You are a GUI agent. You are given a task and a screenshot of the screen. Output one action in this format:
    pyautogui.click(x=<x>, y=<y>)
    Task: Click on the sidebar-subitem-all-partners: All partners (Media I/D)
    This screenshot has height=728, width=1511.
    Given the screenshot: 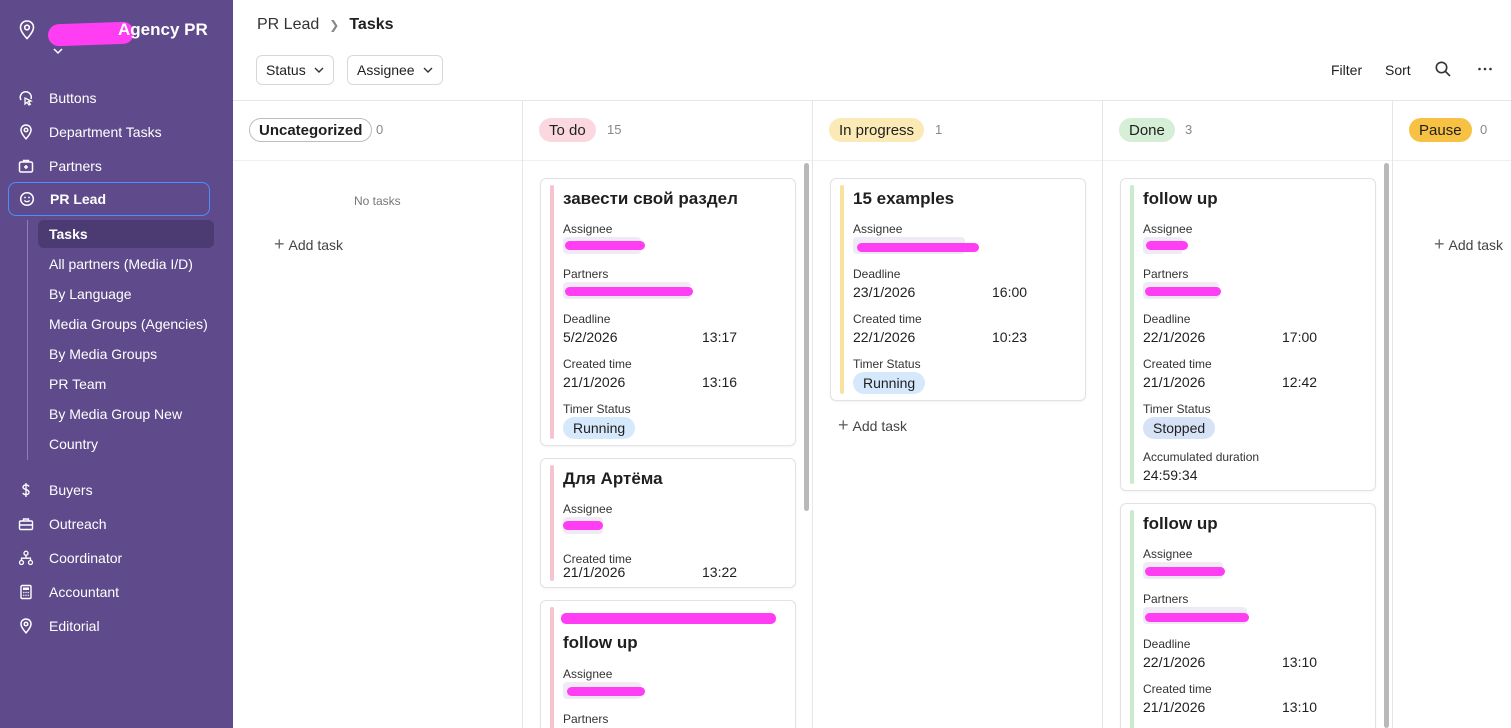 What is the action you would take?
    pyautogui.click(x=126, y=264)
    